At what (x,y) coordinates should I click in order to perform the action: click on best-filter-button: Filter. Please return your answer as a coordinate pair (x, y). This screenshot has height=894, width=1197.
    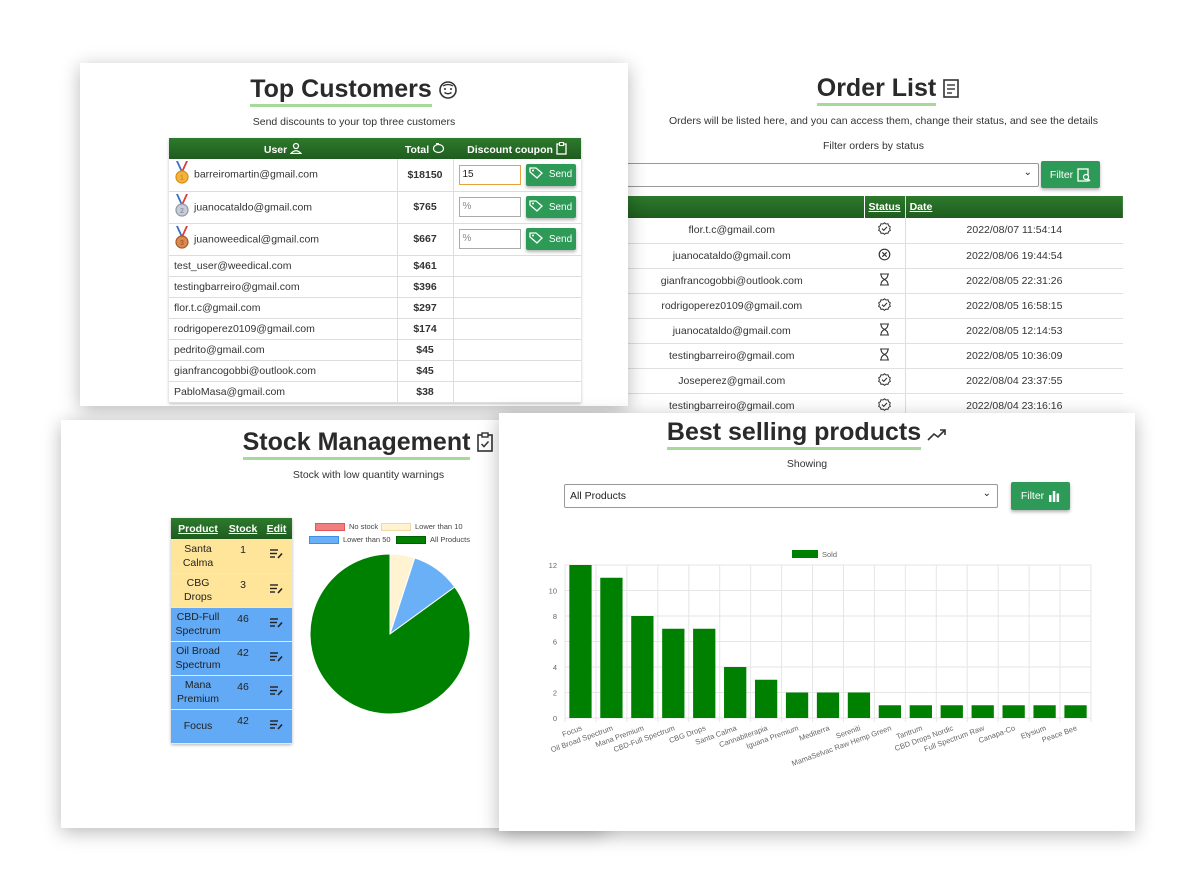
    Looking at the image, I should click on (1040, 496).